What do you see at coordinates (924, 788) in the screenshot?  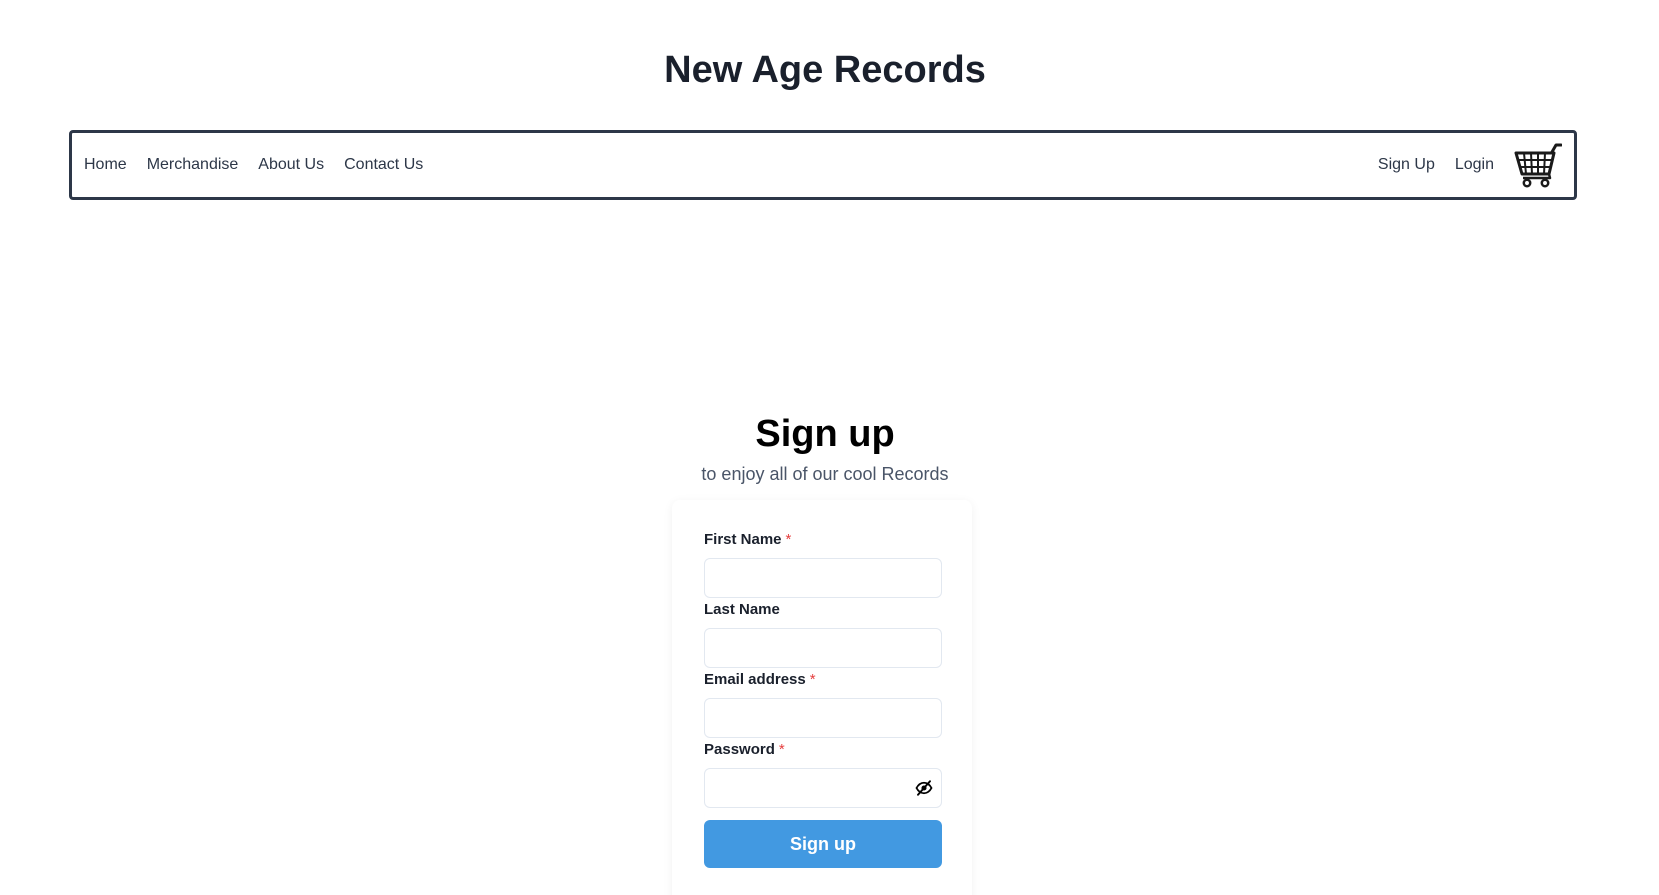 I see `eye-slash-icon` at bounding box center [924, 788].